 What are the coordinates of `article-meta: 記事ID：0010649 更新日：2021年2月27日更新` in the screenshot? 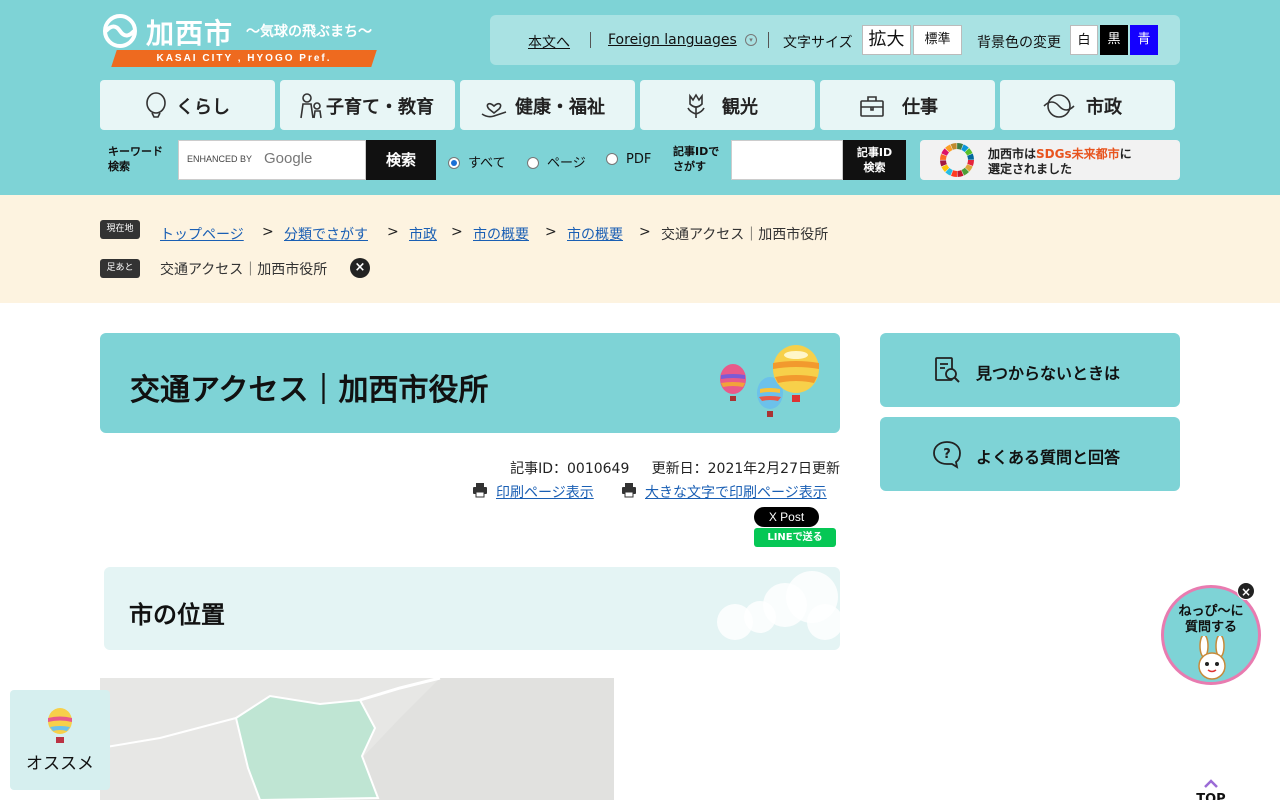 It's located at (675, 468).